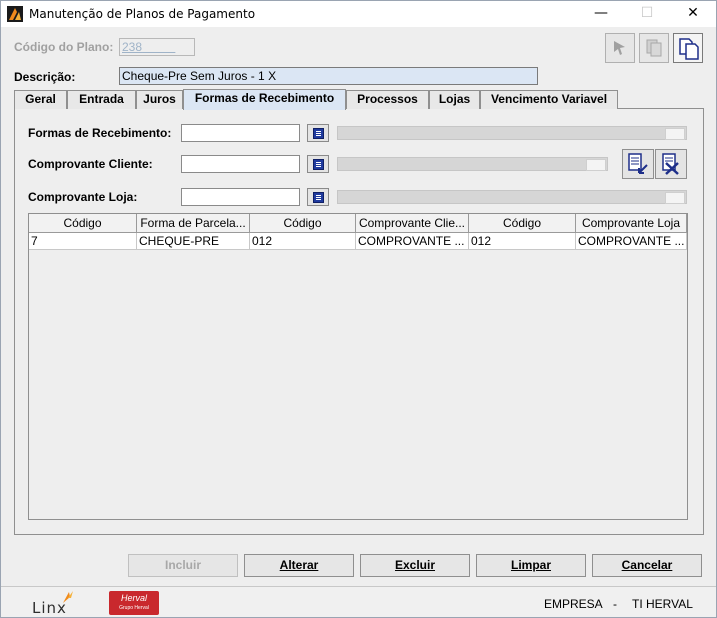 The height and width of the screenshot is (618, 717). Describe the element at coordinates (68, 597) in the screenshot. I see `linx-mark-icon` at that location.